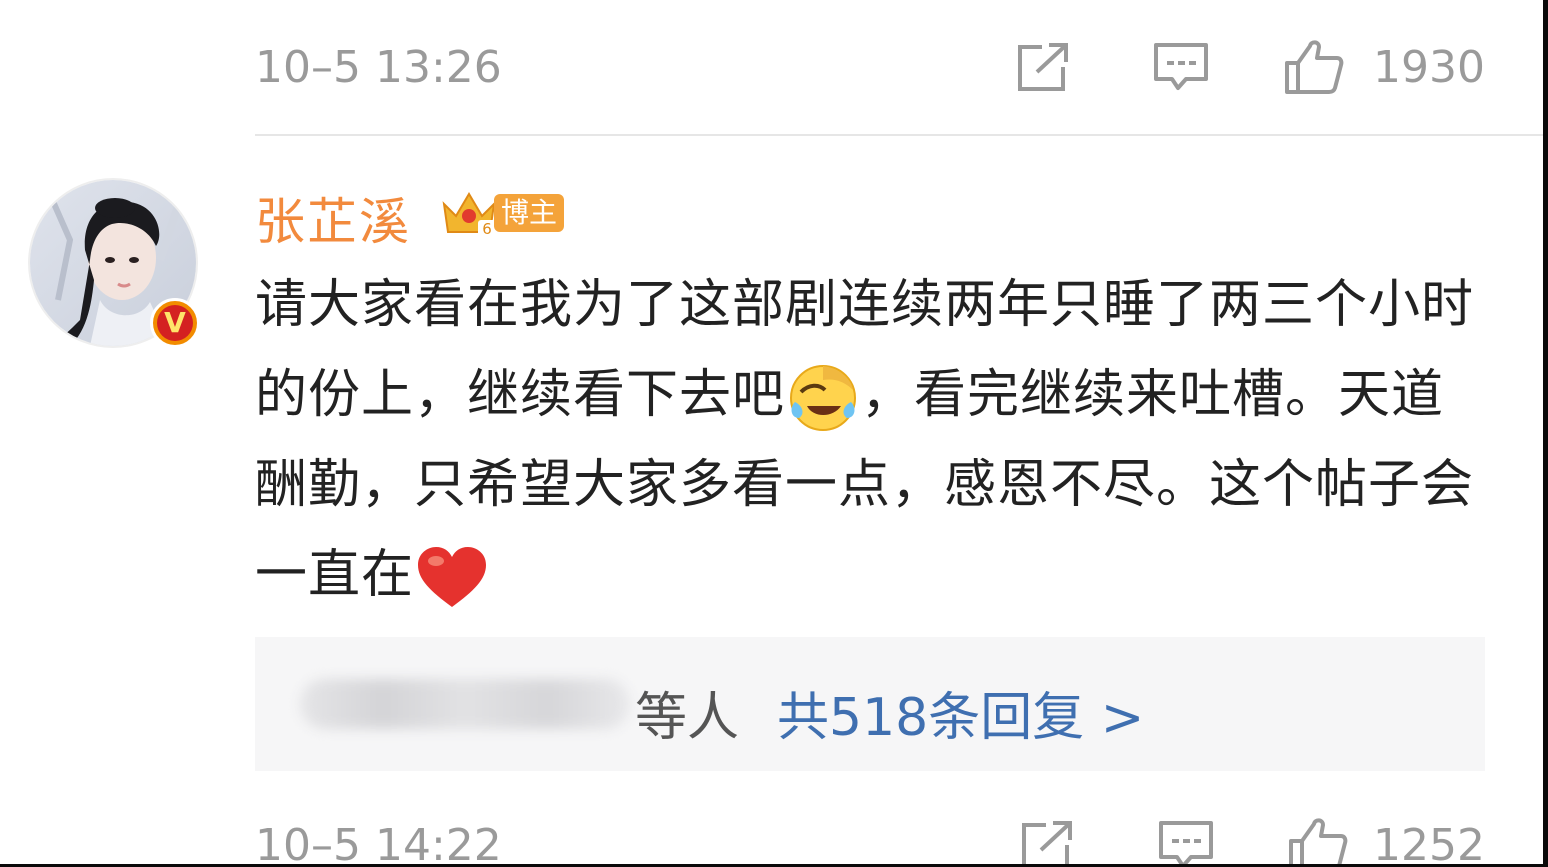  What do you see at coordinates (1429, 843) in the screenshot?
I see `comment-like-count: 1252` at bounding box center [1429, 843].